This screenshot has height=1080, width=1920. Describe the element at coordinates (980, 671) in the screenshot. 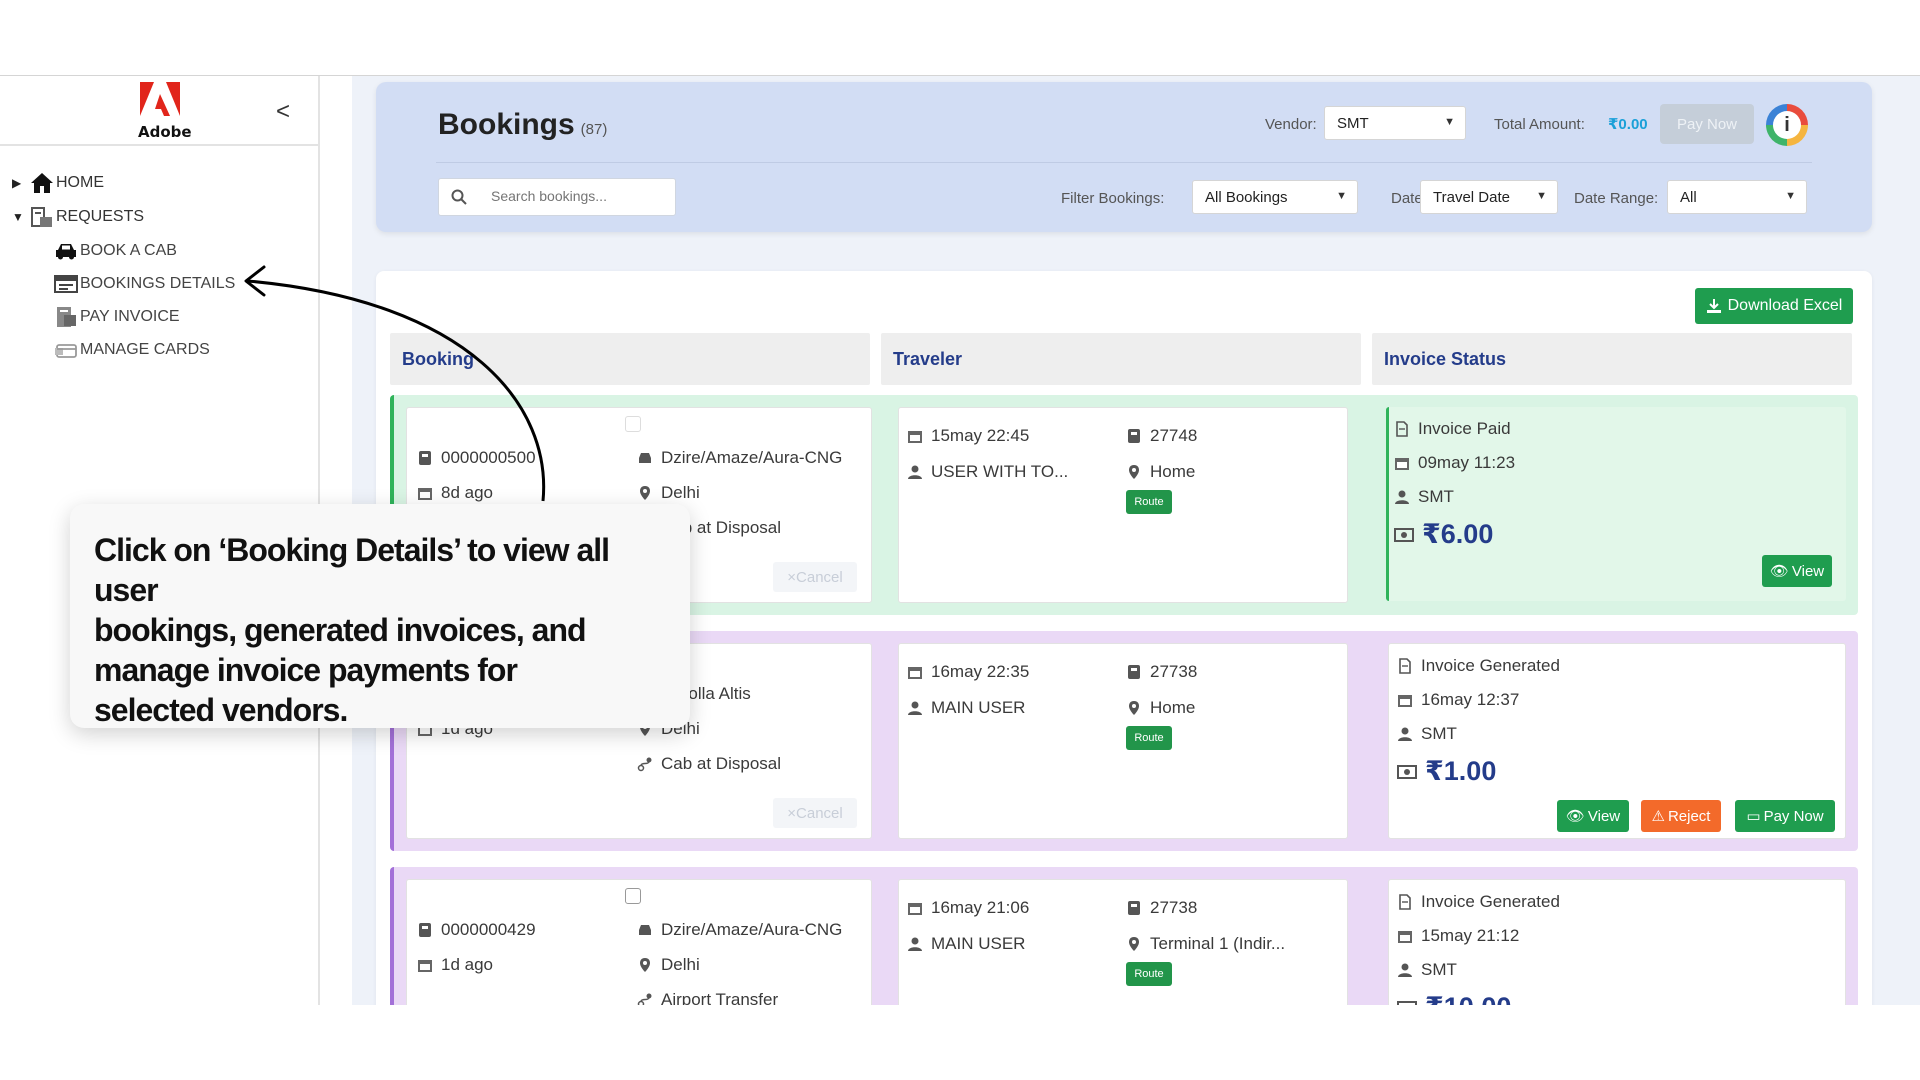

I see `travel-time-text: 16may 22:35` at that location.